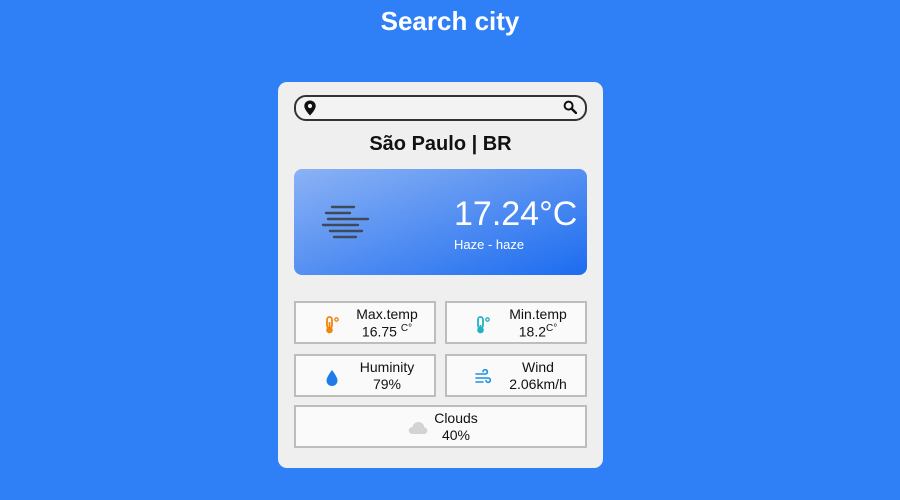  I want to click on min-temp-value: 18.2, so click(532, 331).